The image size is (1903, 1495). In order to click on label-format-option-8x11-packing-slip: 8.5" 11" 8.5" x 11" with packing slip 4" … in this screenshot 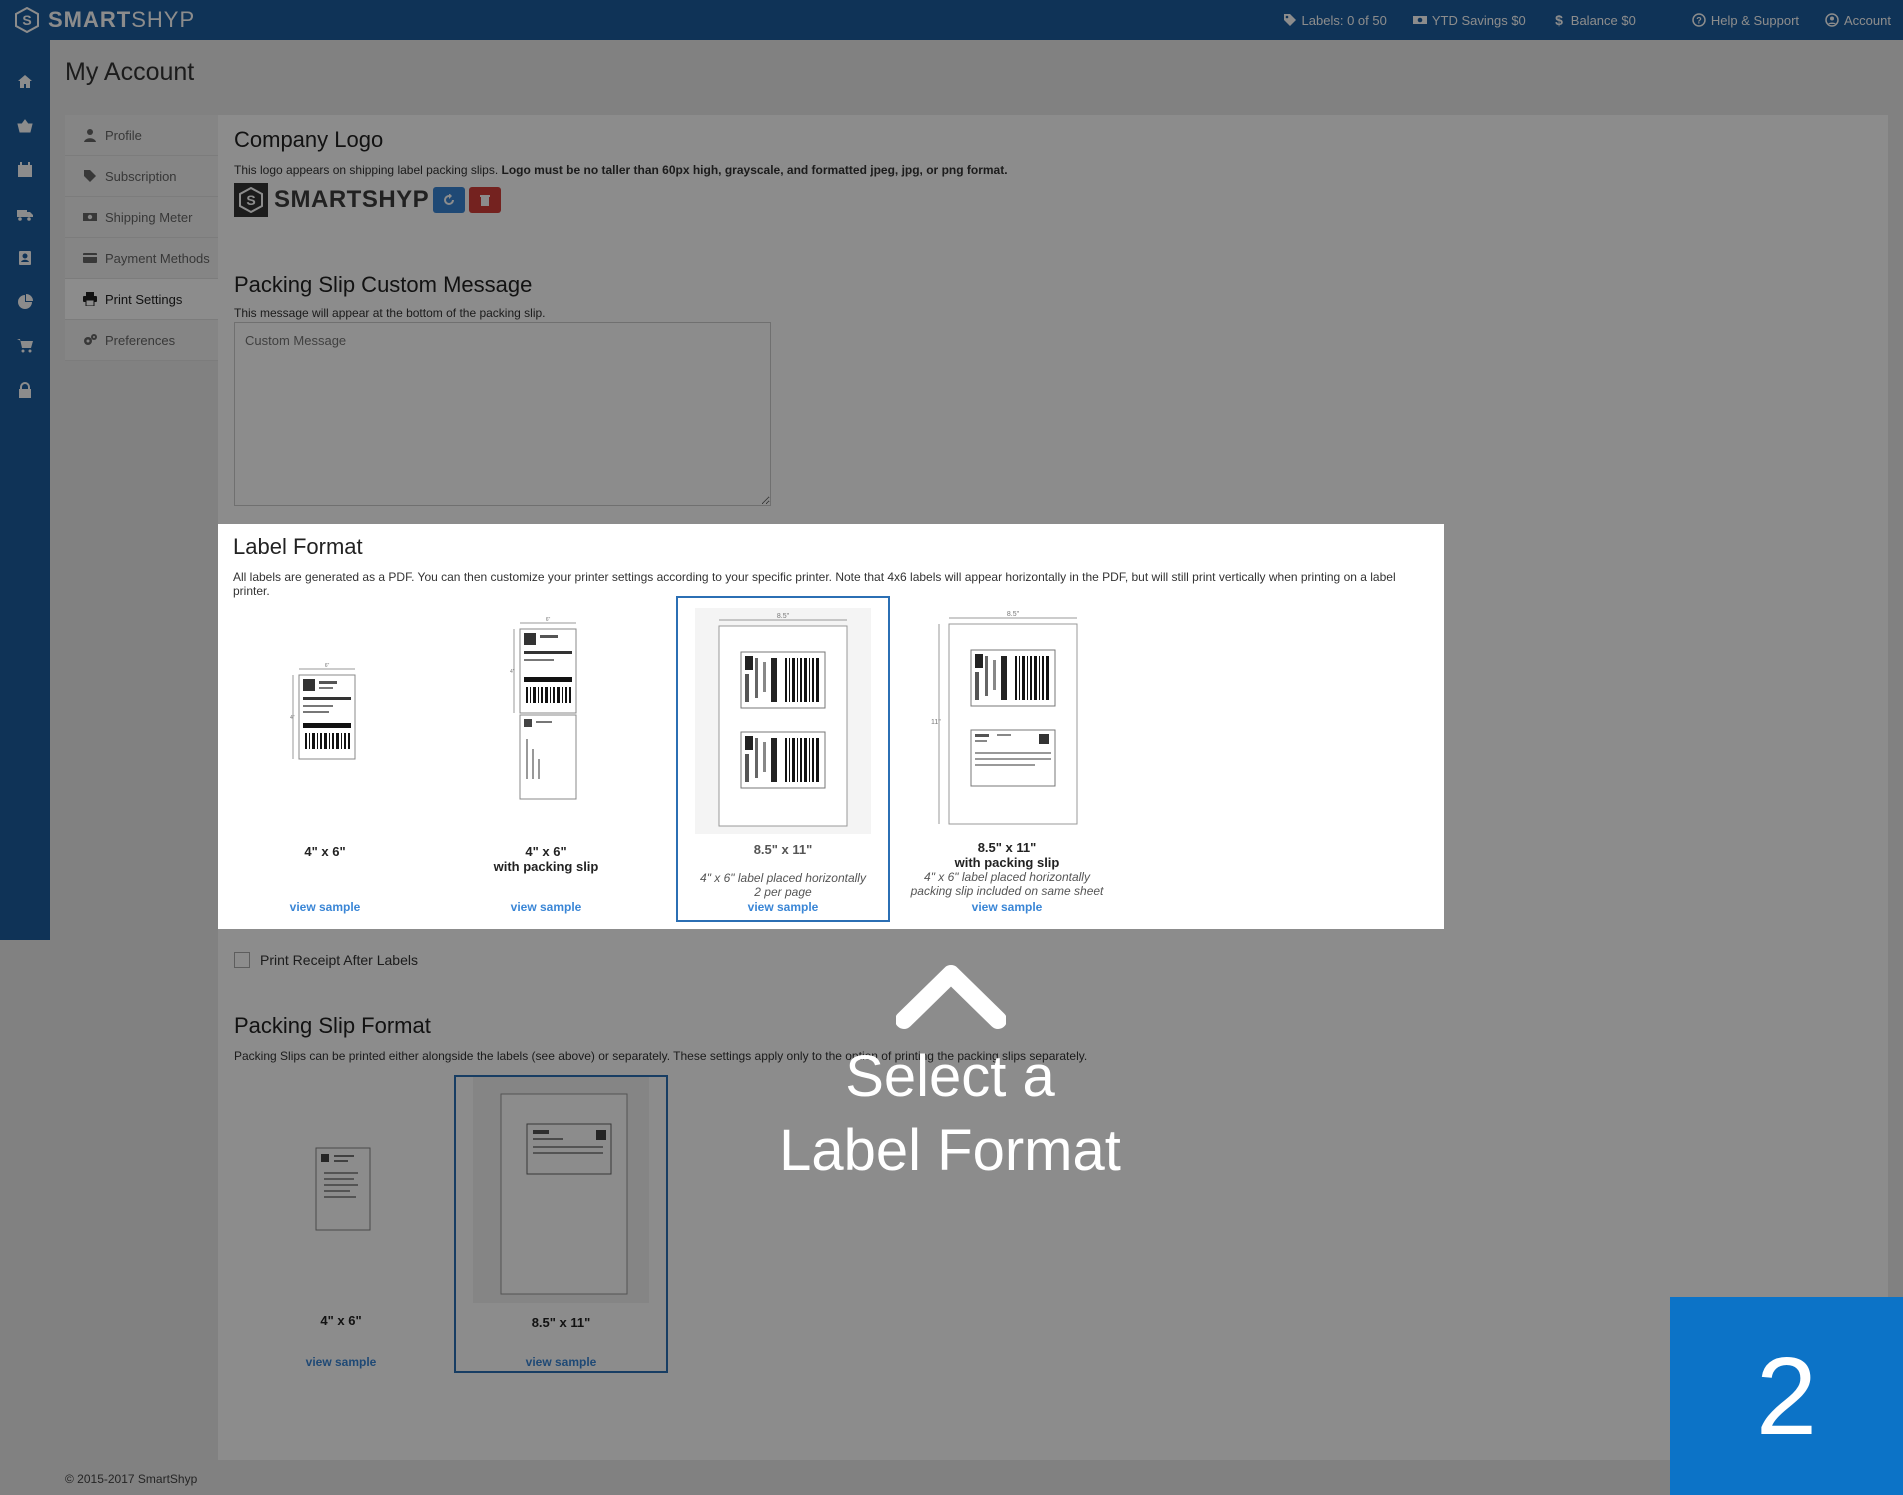, I will do `click(1007, 759)`.